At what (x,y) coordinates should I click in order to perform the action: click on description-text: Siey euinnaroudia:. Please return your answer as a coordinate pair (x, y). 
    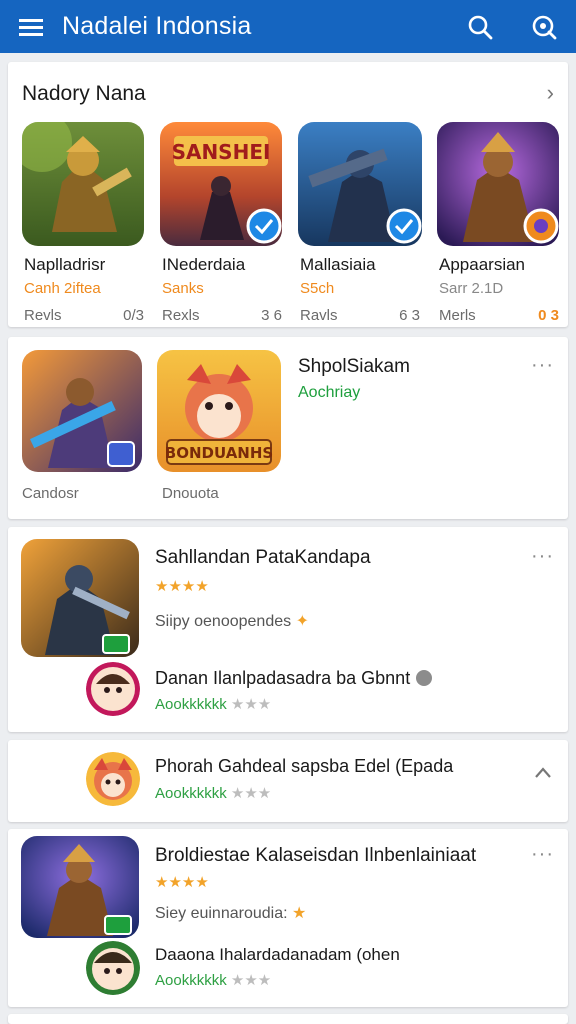
    Looking at the image, I should click on (221, 913).